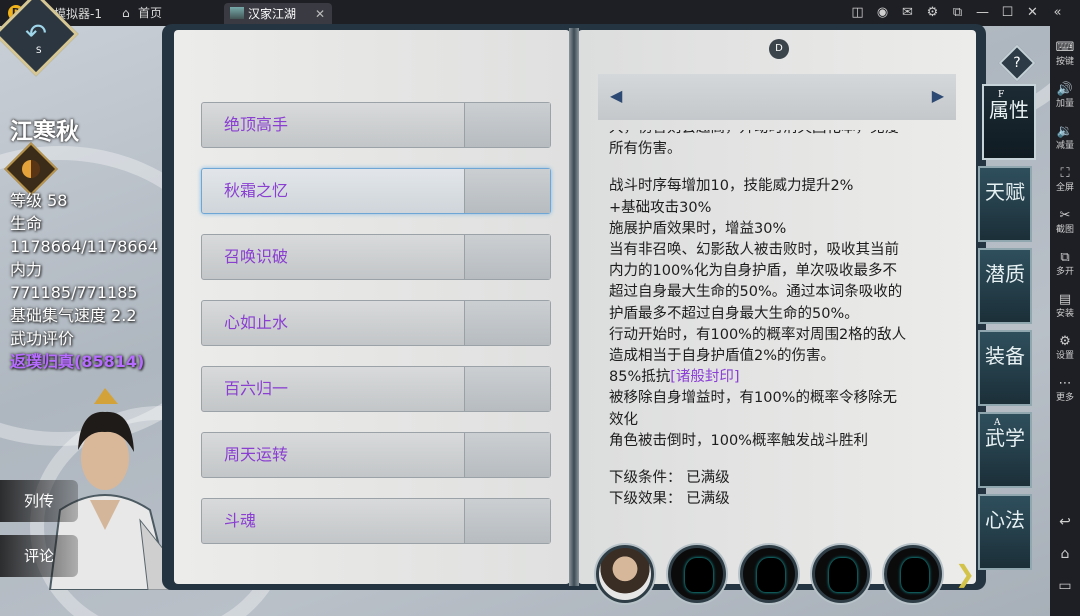  What do you see at coordinates (753, 398) in the screenshot?
I see `description-line: 被移除自身增益时，有100%的概率令移除无` at bounding box center [753, 398].